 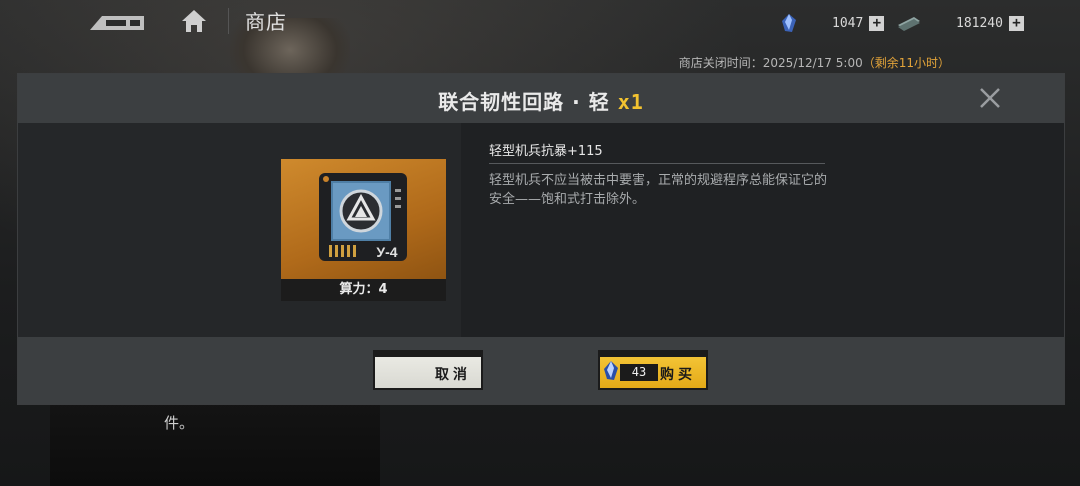 I want to click on chip-code: У-4, so click(x=386, y=252).